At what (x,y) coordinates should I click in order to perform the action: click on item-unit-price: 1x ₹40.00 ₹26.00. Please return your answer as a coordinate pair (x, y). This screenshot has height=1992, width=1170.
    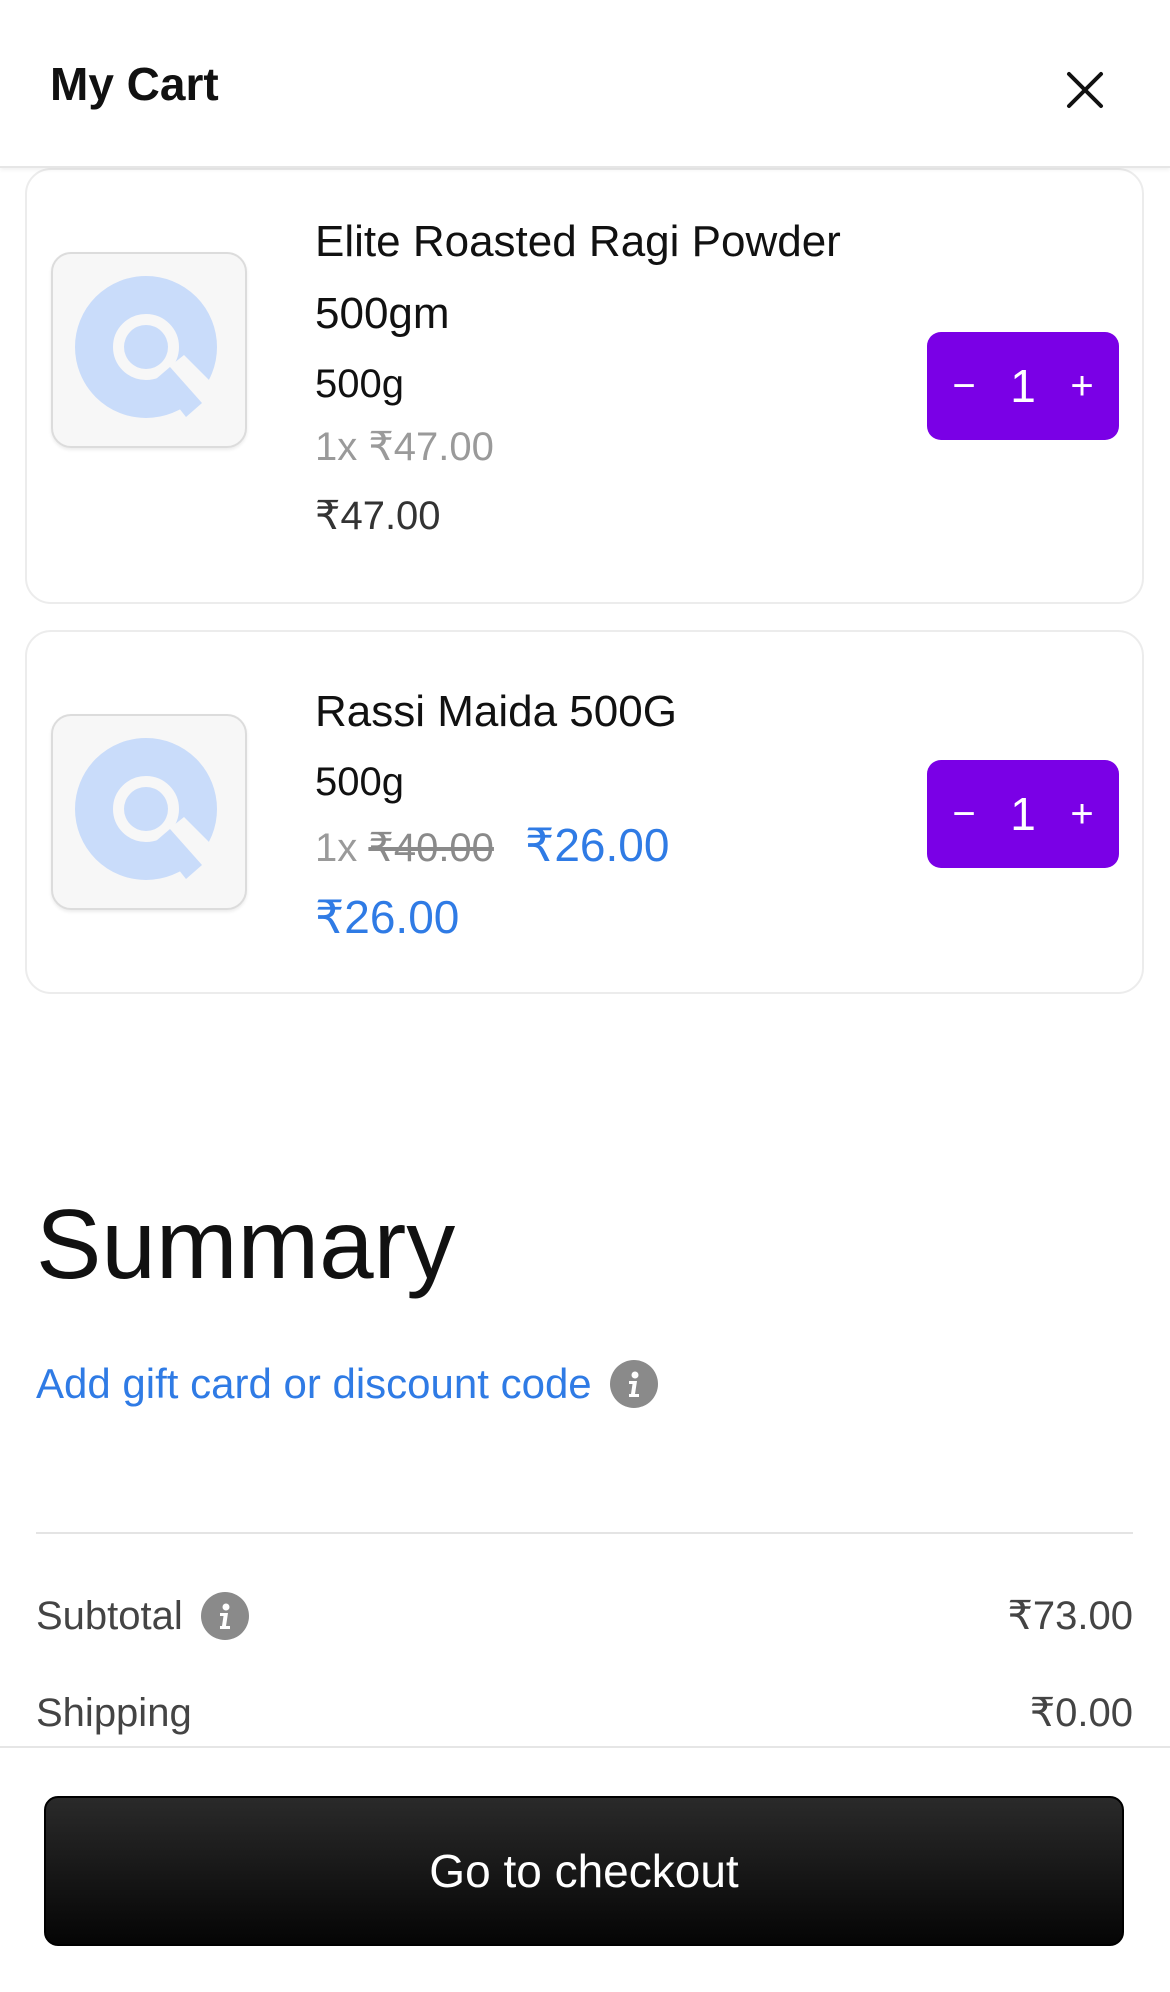
    Looking at the image, I should click on (615, 846).